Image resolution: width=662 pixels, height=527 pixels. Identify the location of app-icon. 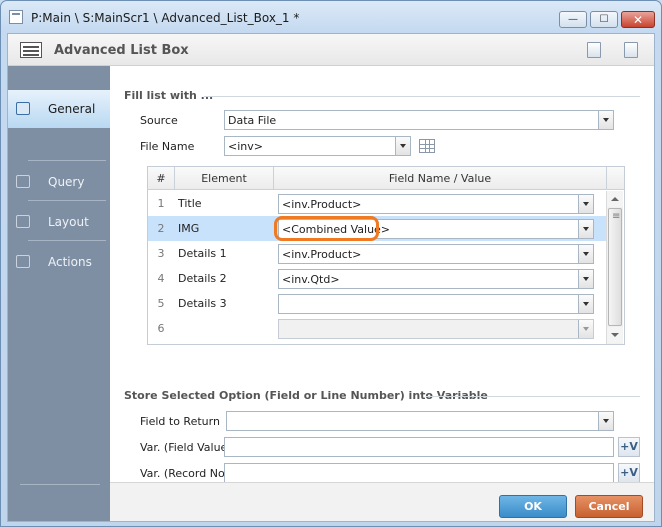
(16, 17).